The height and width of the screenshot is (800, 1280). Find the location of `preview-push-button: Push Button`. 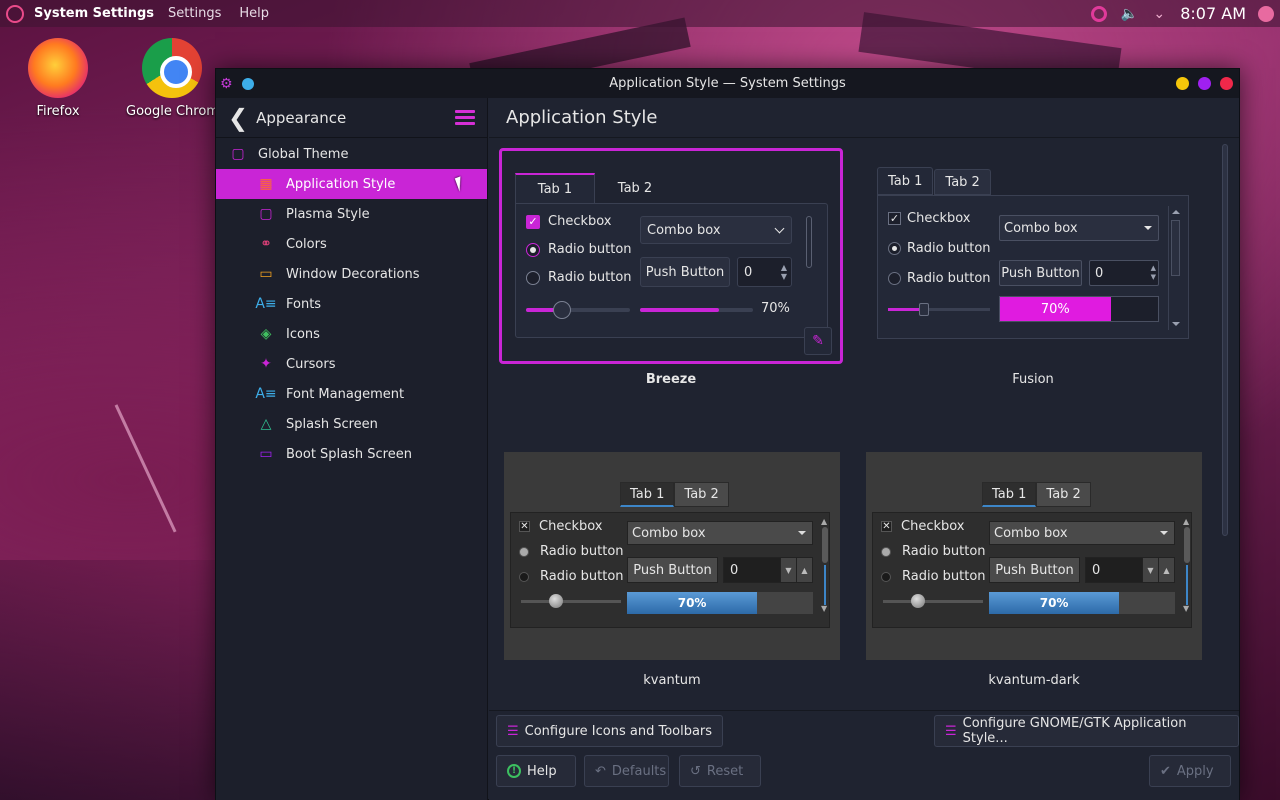

preview-push-button: Push Button is located at coordinates (672, 570).